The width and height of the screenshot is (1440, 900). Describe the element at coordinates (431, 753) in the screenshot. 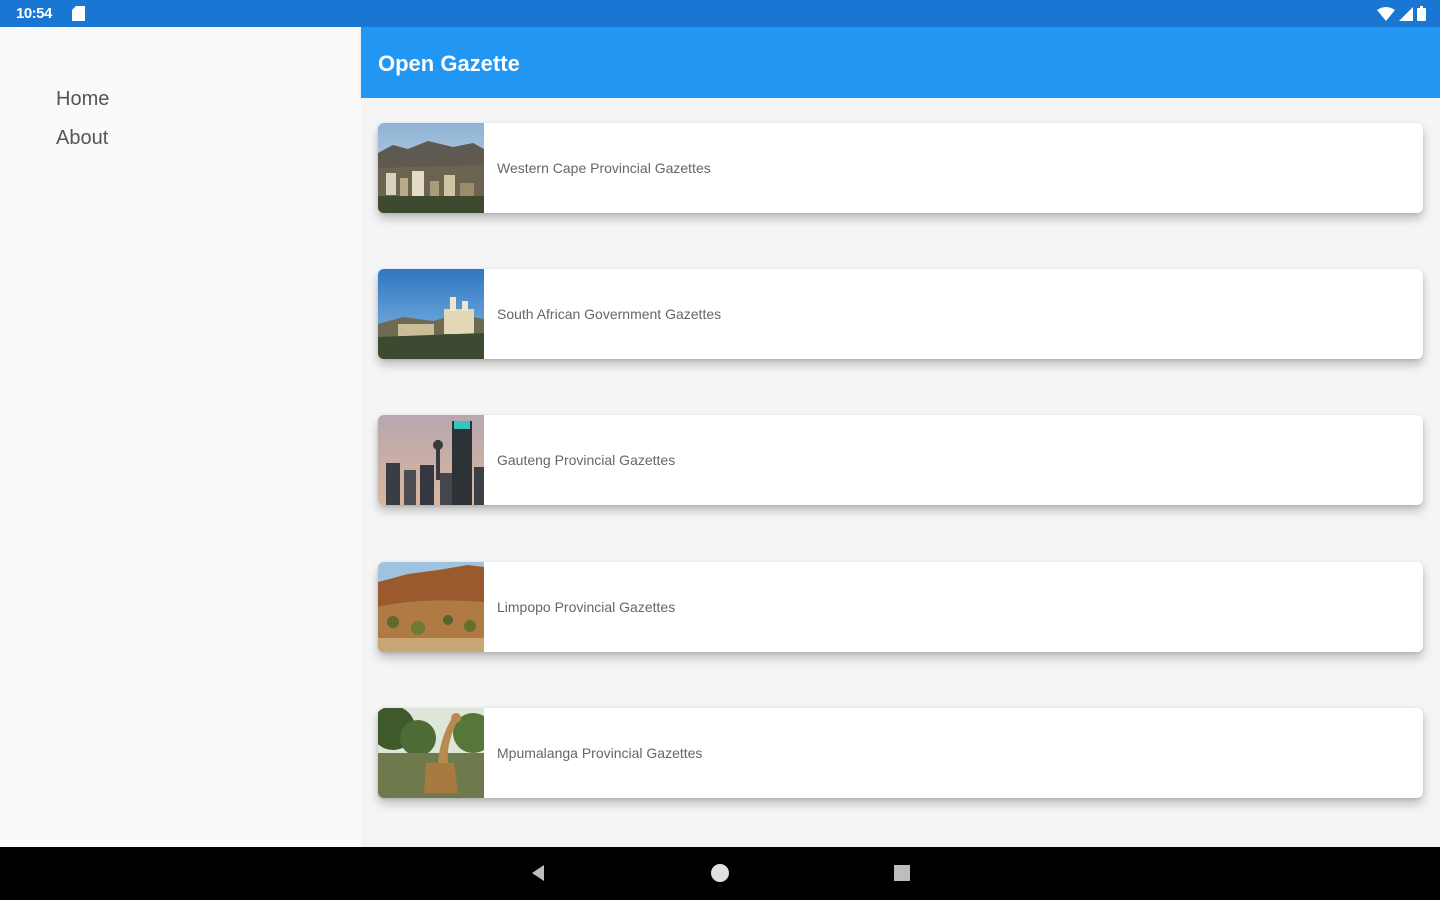

I see `giraffe-photo` at that location.